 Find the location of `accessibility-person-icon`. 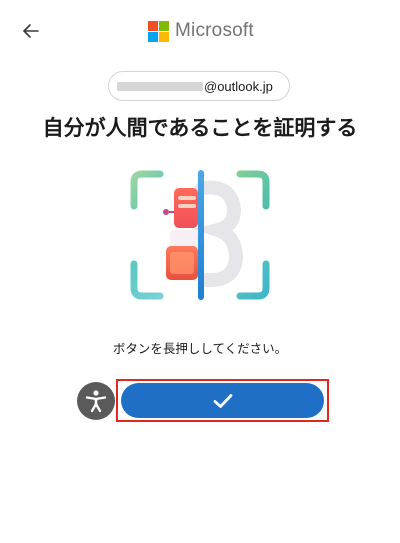

accessibility-person-icon is located at coordinates (96, 401).